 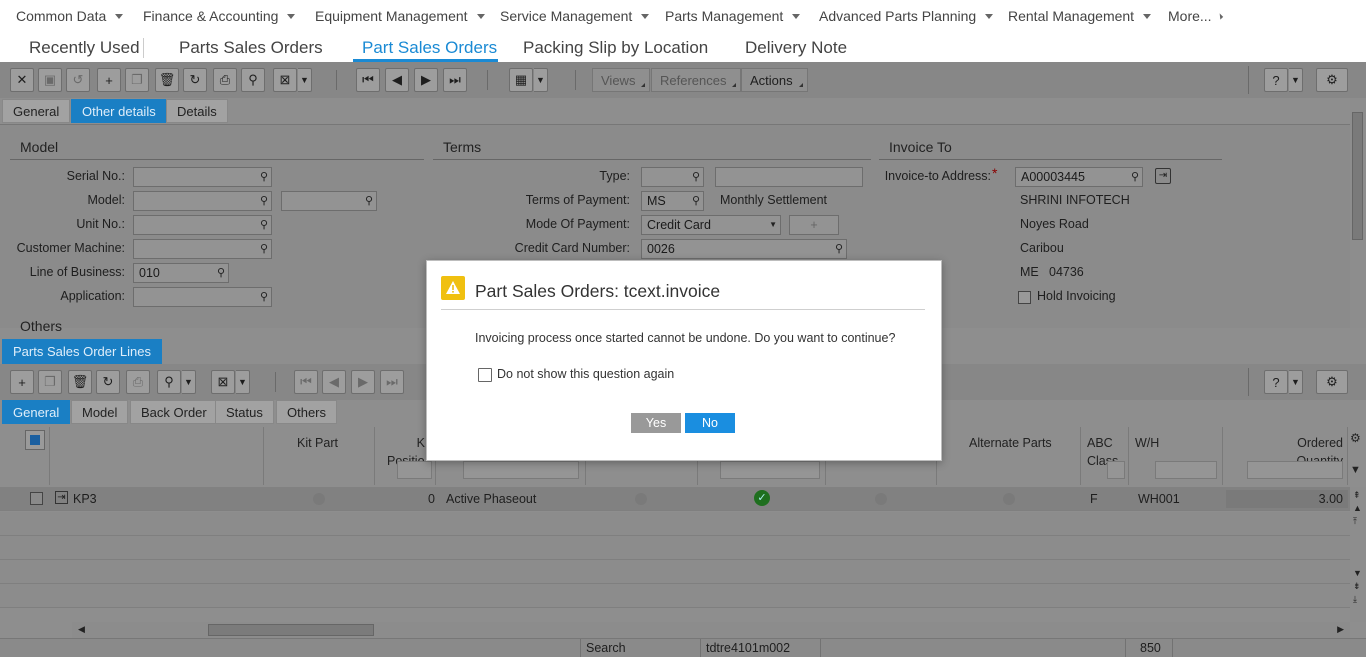 What do you see at coordinates (329, 201) in the screenshot?
I see `model-description-field: ⚲` at bounding box center [329, 201].